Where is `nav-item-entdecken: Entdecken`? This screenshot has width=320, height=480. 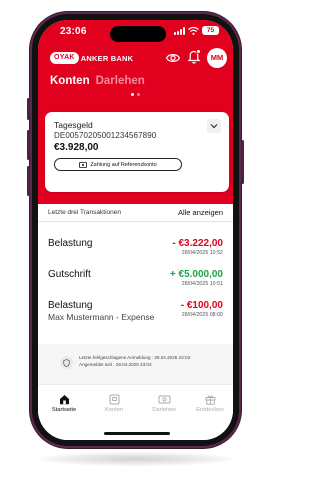
nav-item-entdecken: Entdecken is located at coordinates (210, 403).